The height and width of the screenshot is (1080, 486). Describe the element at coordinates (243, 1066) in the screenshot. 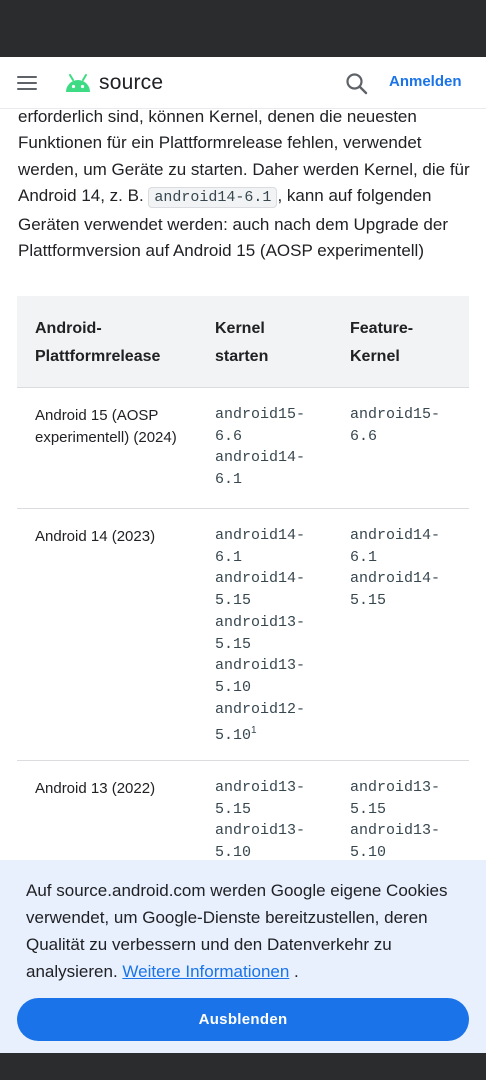

I see `system-nav-bar` at that location.